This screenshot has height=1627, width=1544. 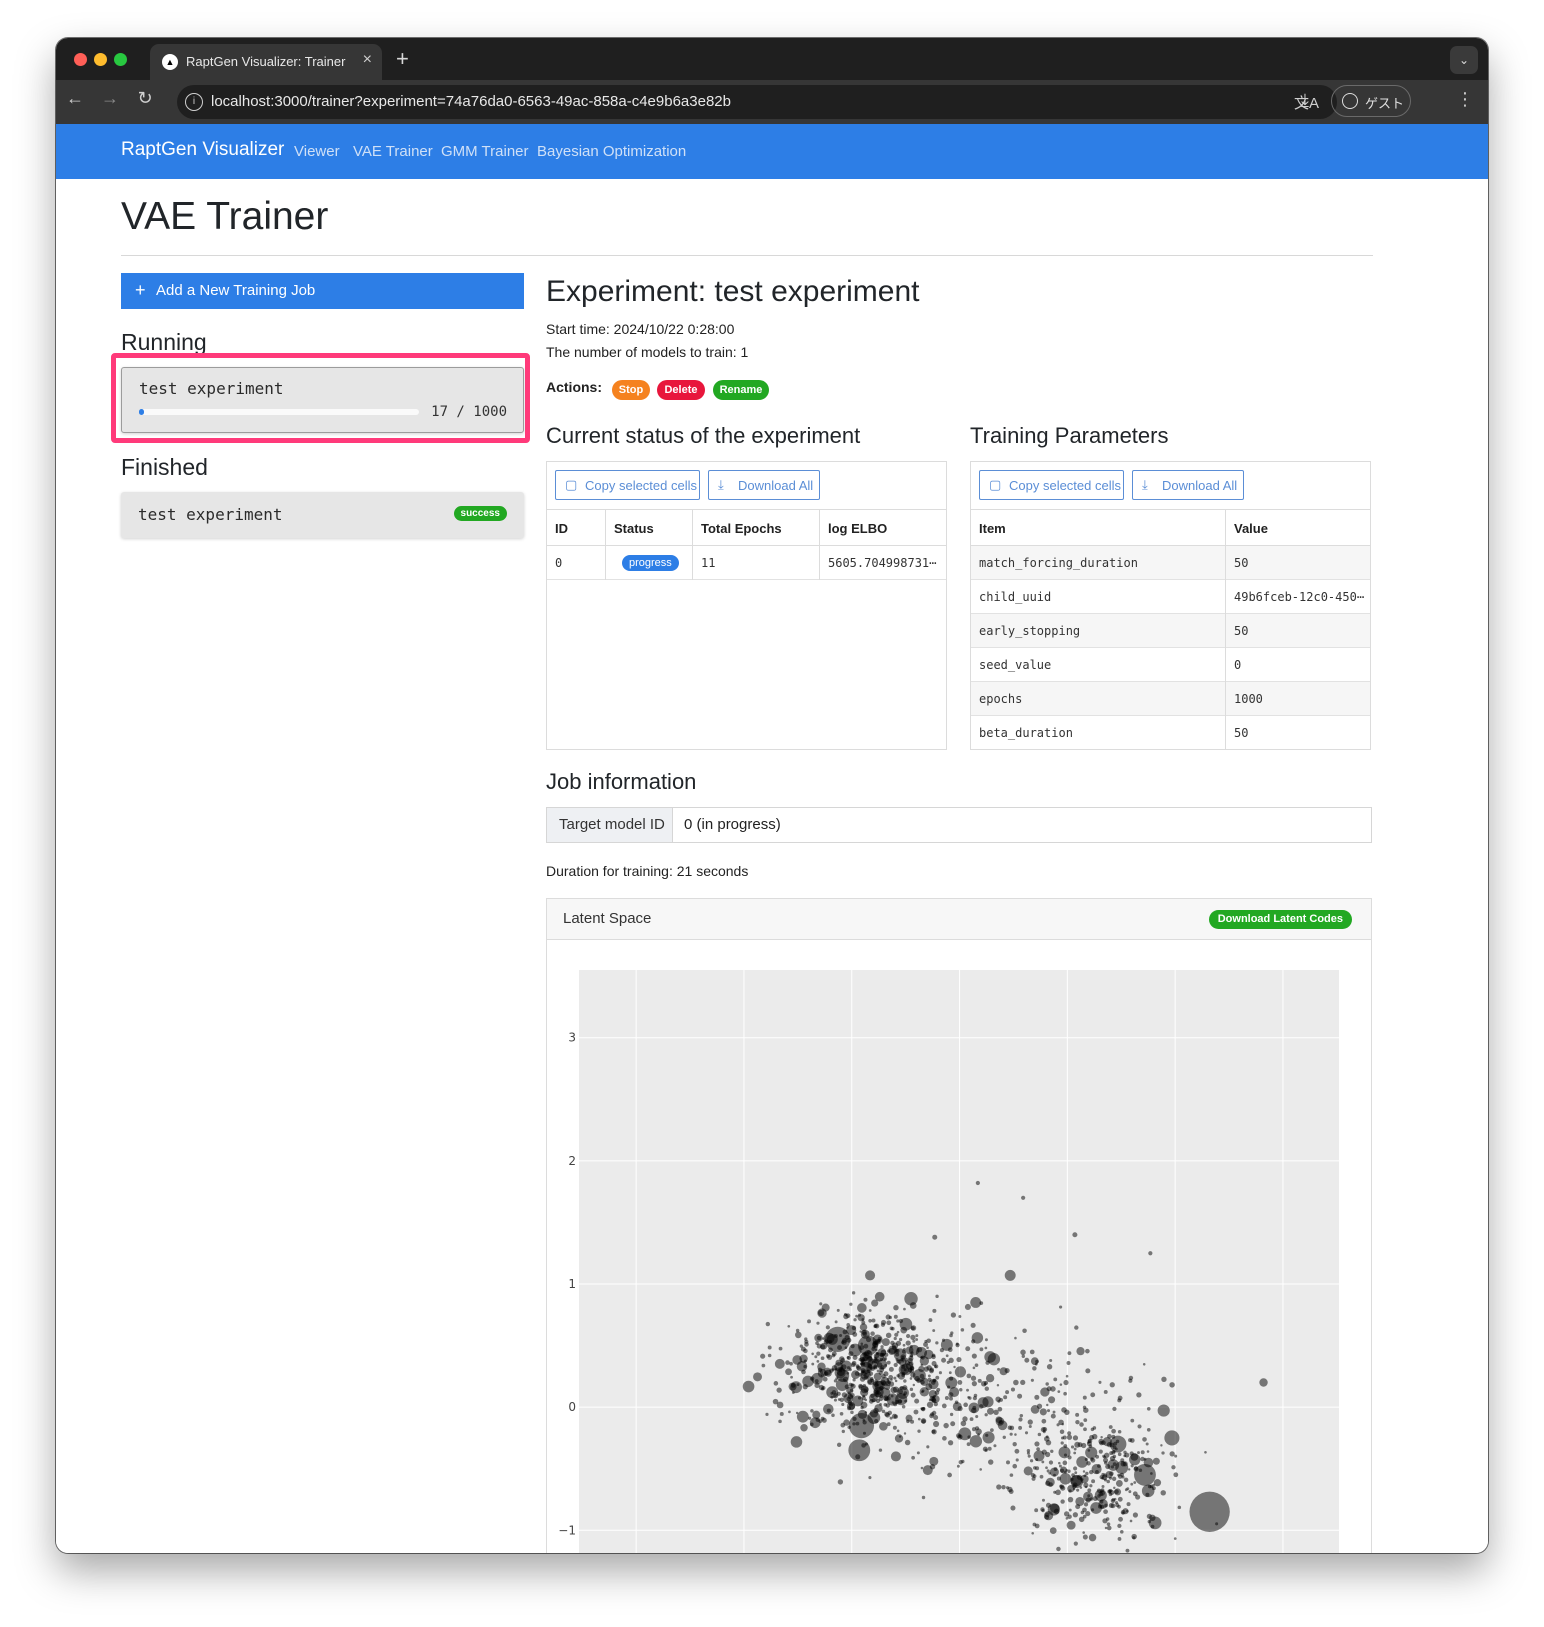 I want to click on nav-link-viewer: Viewer, so click(x=317, y=151).